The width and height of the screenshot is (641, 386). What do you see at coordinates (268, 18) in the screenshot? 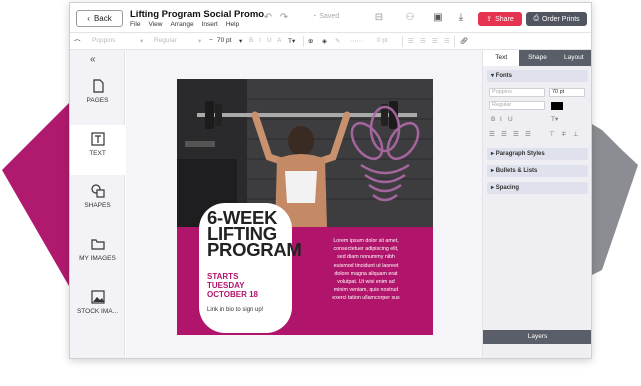
I see `undo-icon: ↶` at bounding box center [268, 18].